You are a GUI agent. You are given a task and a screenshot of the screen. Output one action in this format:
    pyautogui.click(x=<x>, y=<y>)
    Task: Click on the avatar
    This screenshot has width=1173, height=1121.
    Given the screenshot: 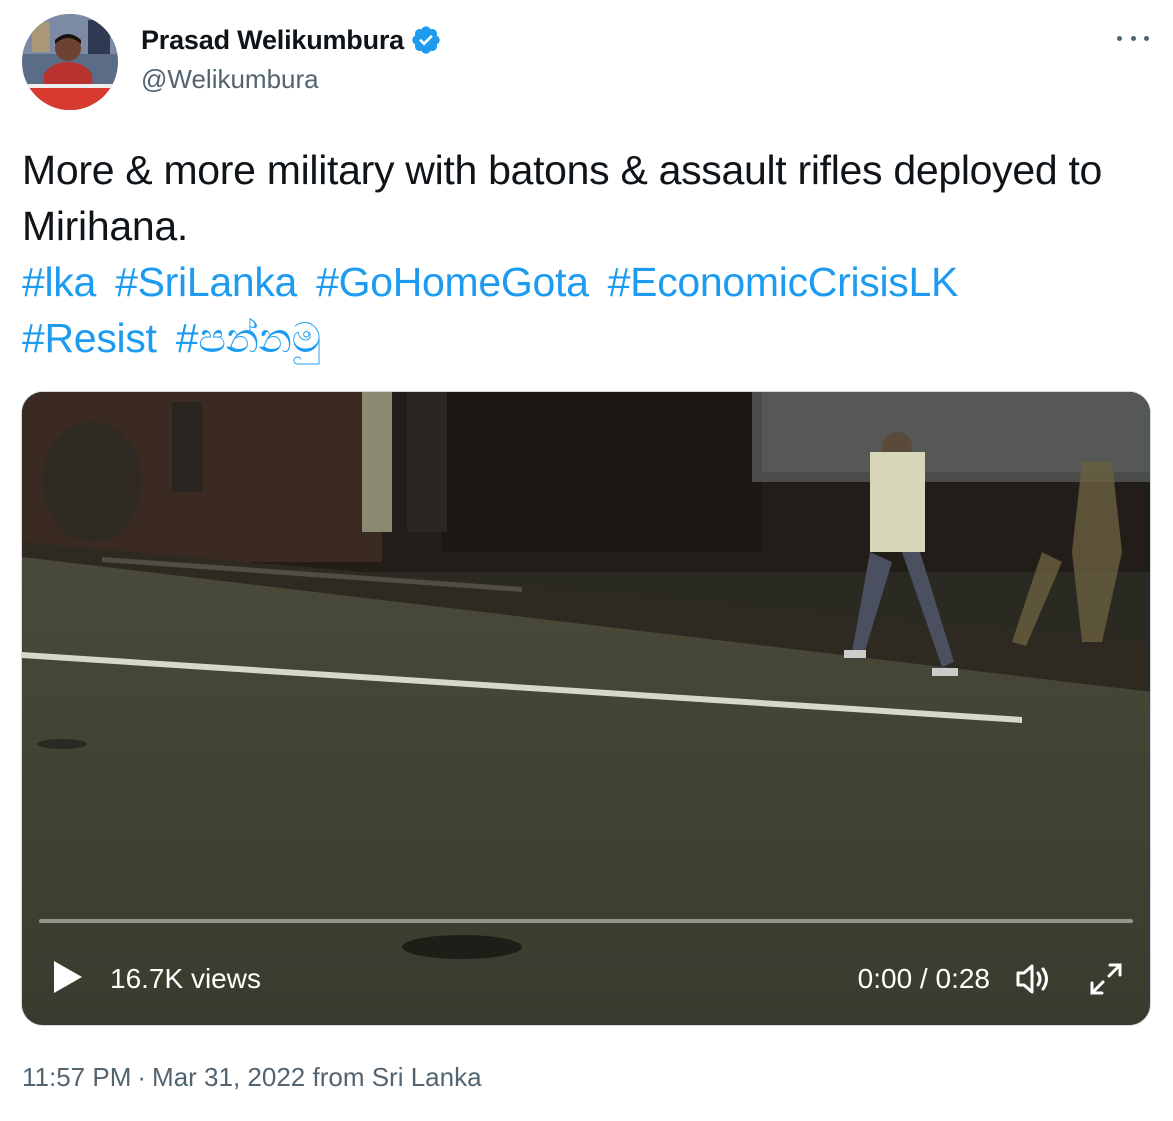 What is the action you would take?
    pyautogui.click(x=70, y=62)
    